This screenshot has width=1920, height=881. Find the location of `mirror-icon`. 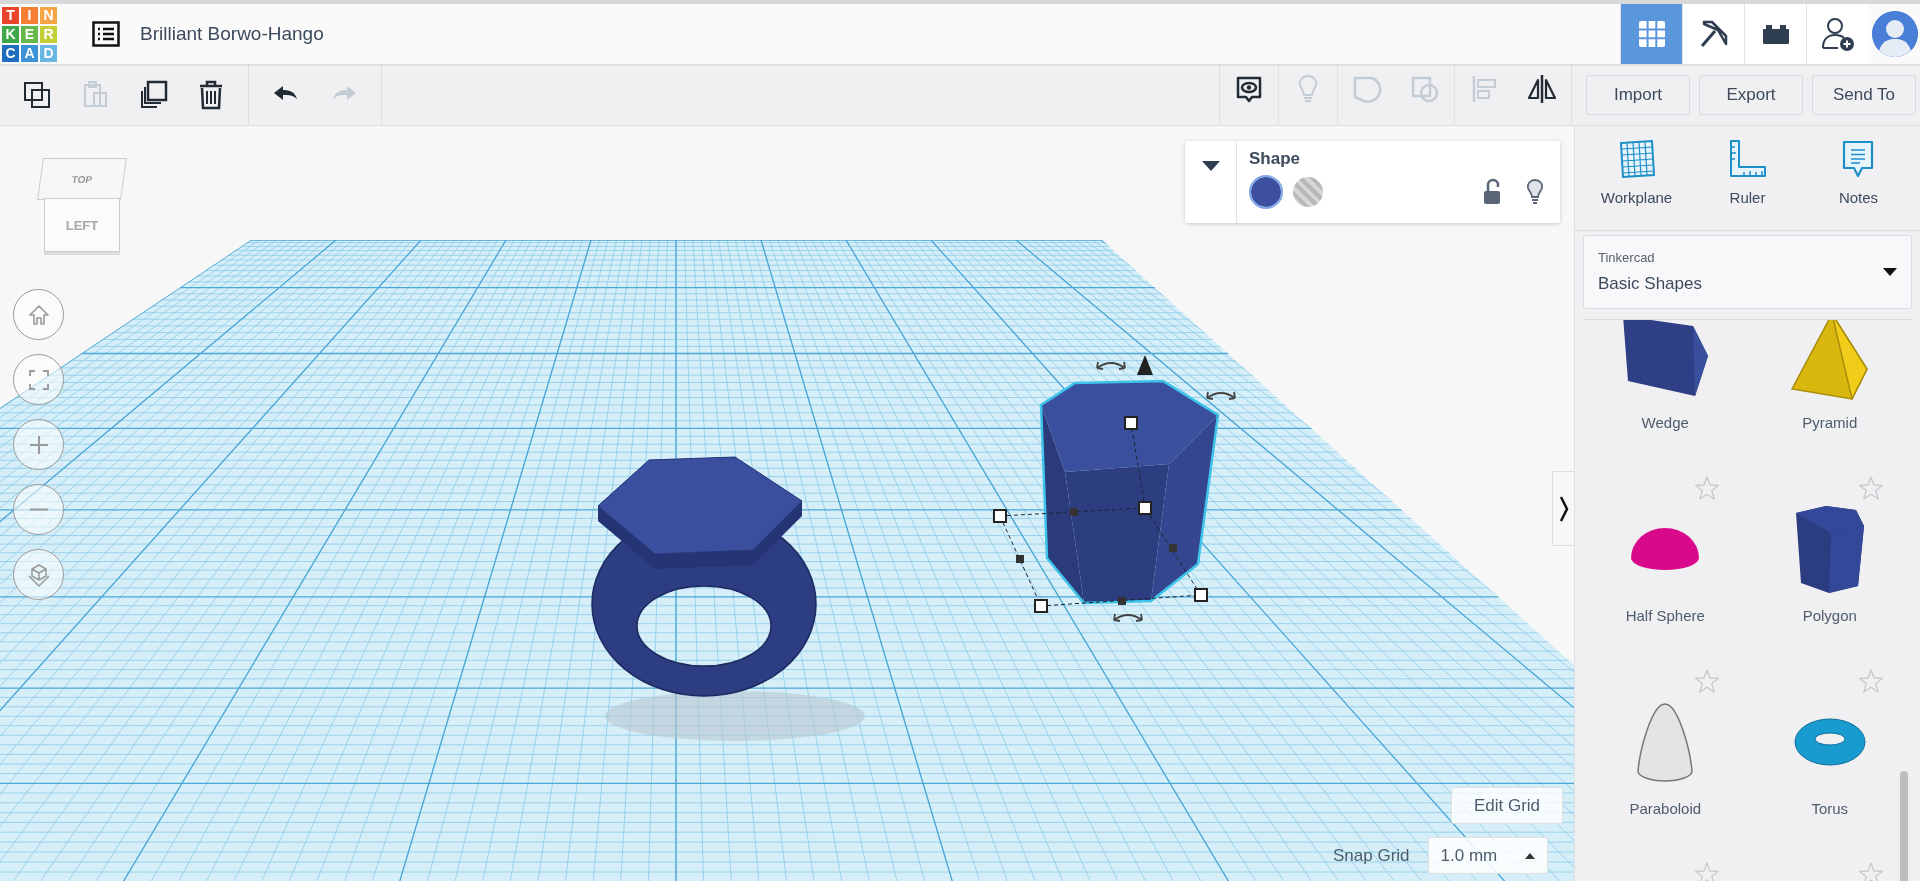

mirror-icon is located at coordinates (1542, 89).